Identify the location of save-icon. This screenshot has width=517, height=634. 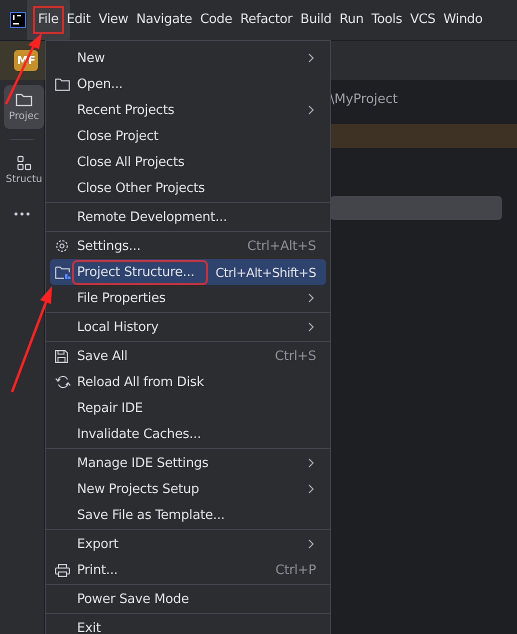
(61, 356).